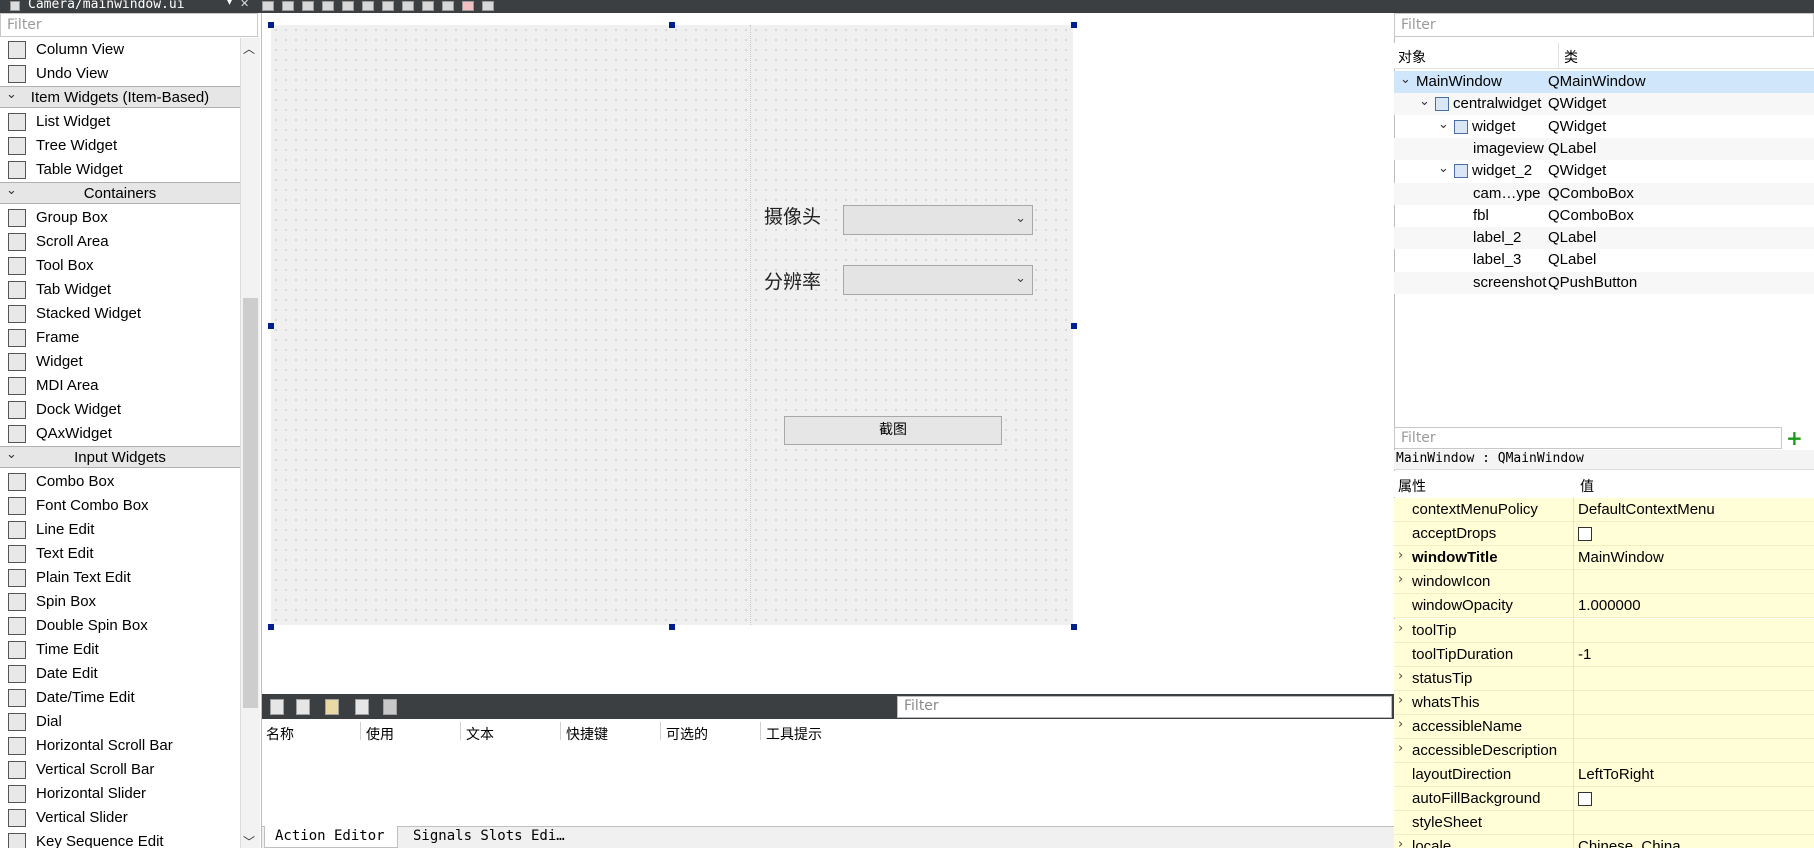 The height and width of the screenshot is (848, 1814). What do you see at coordinates (687, 734) in the screenshot?
I see `action-column-header: 可选的` at bounding box center [687, 734].